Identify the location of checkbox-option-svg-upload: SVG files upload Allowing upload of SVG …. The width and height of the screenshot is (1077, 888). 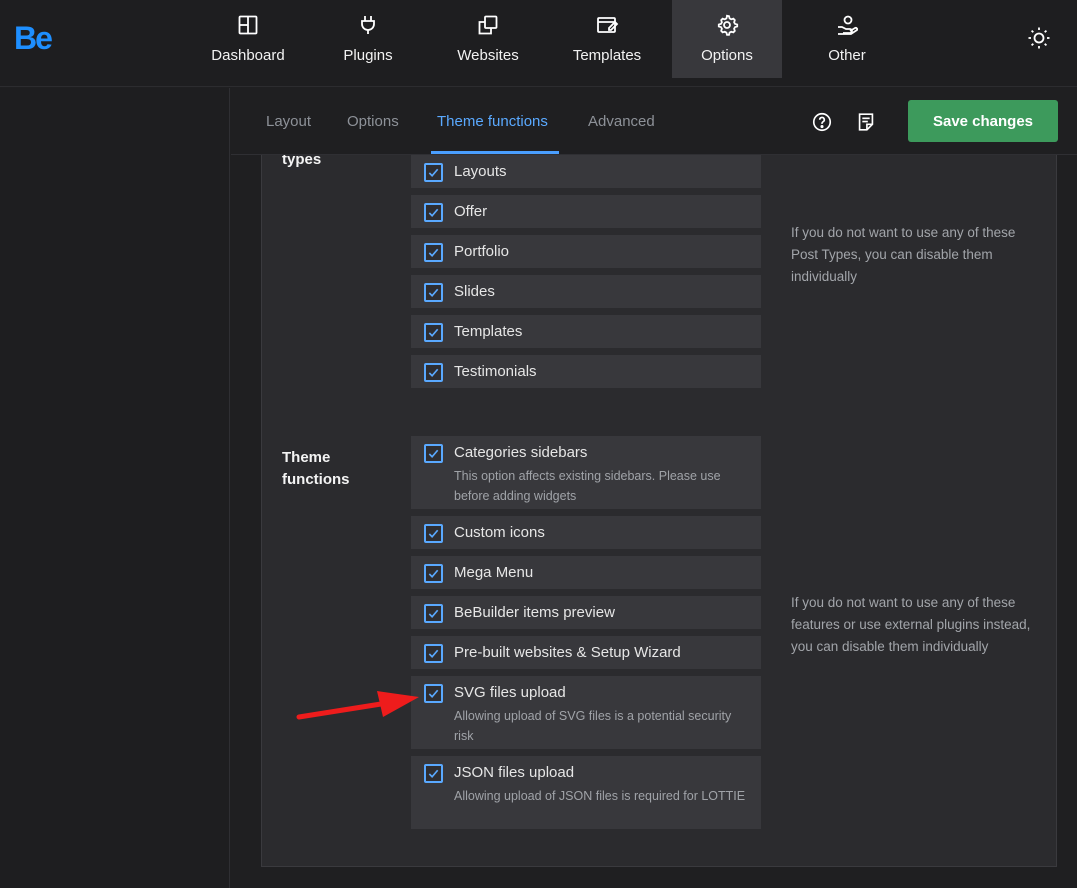
(586, 712).